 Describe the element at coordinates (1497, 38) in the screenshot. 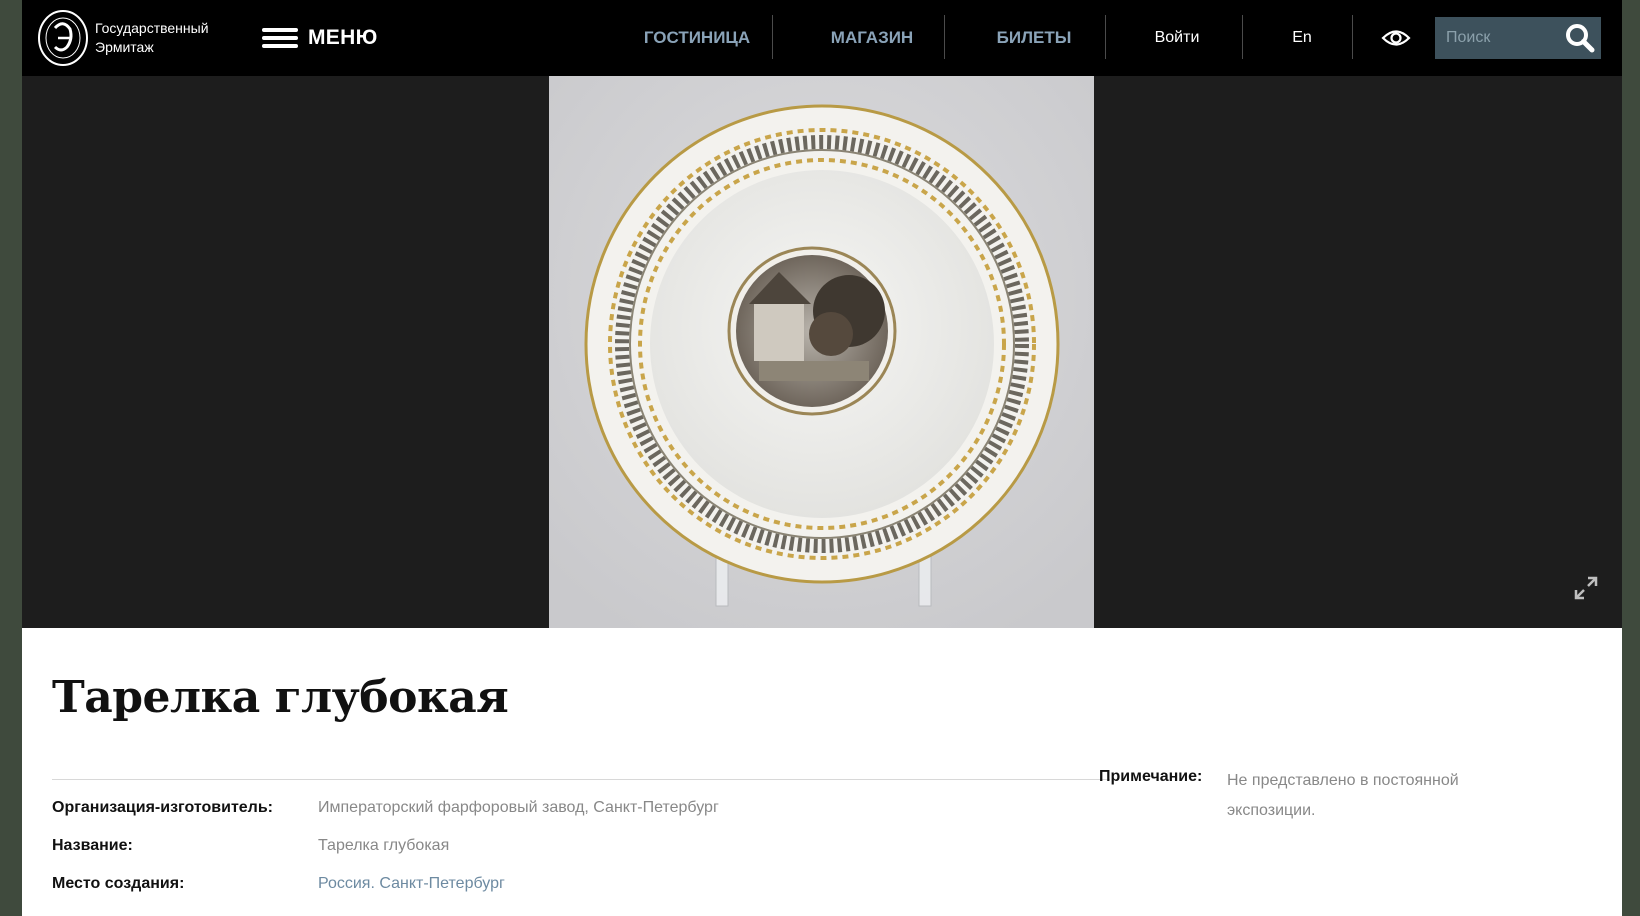

I see `search-input` at that location.